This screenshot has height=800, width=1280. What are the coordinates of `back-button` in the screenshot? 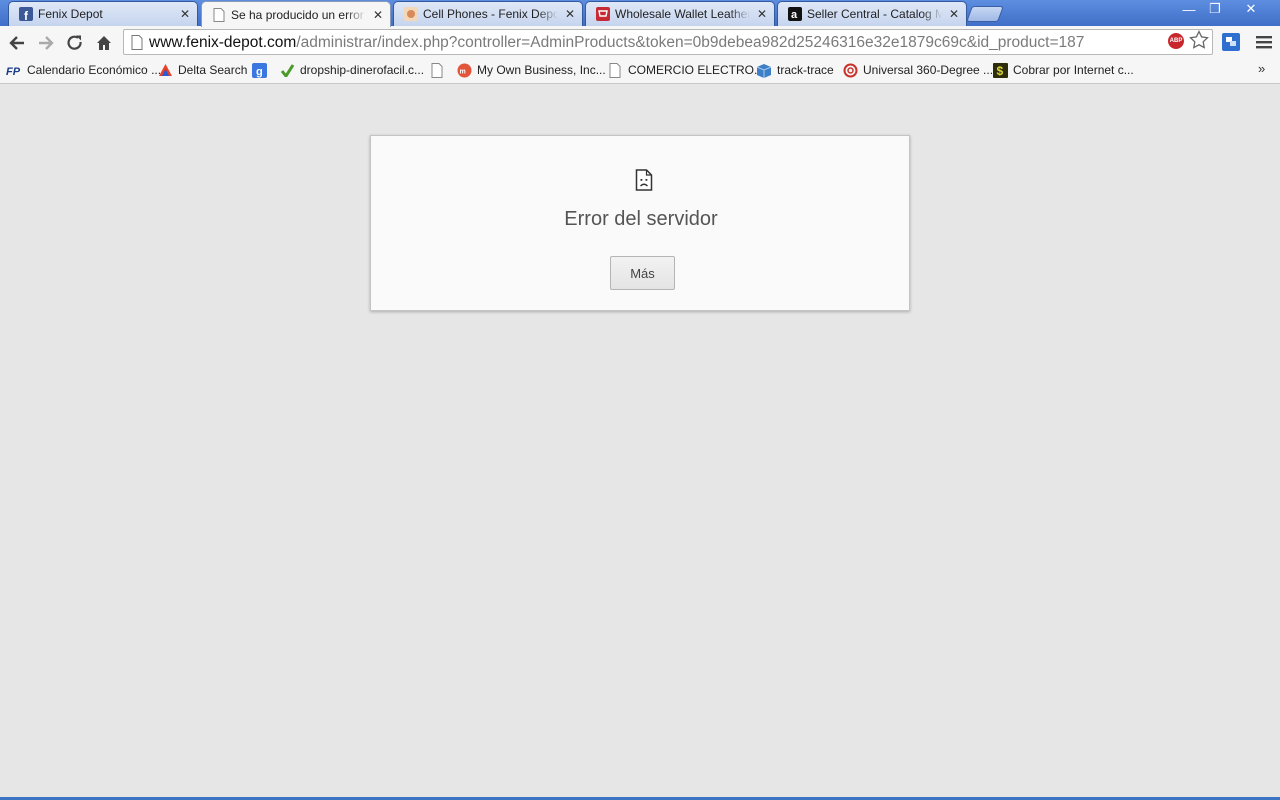 It's located at (17, 43).